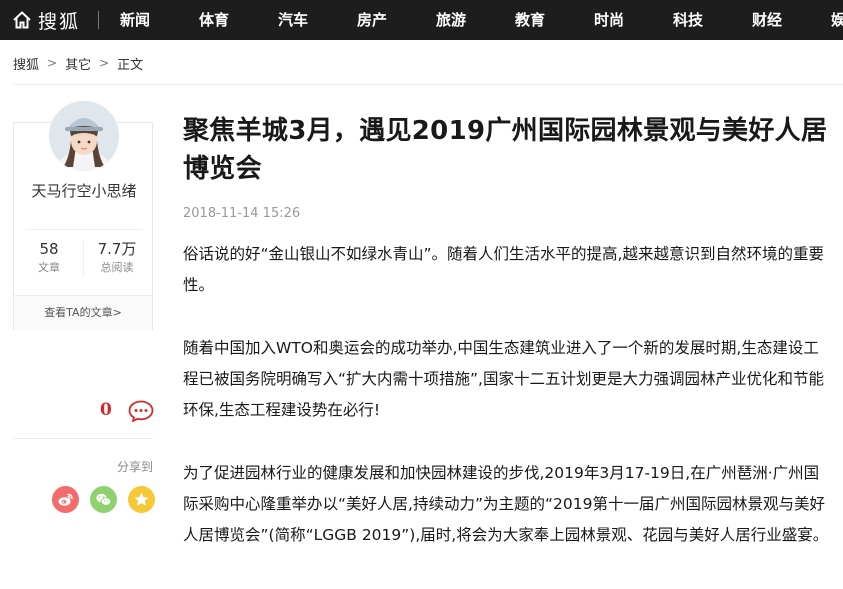 The height and width of the screenshot is (589, 843). I want to click on share-buttons, so click(103, 499).